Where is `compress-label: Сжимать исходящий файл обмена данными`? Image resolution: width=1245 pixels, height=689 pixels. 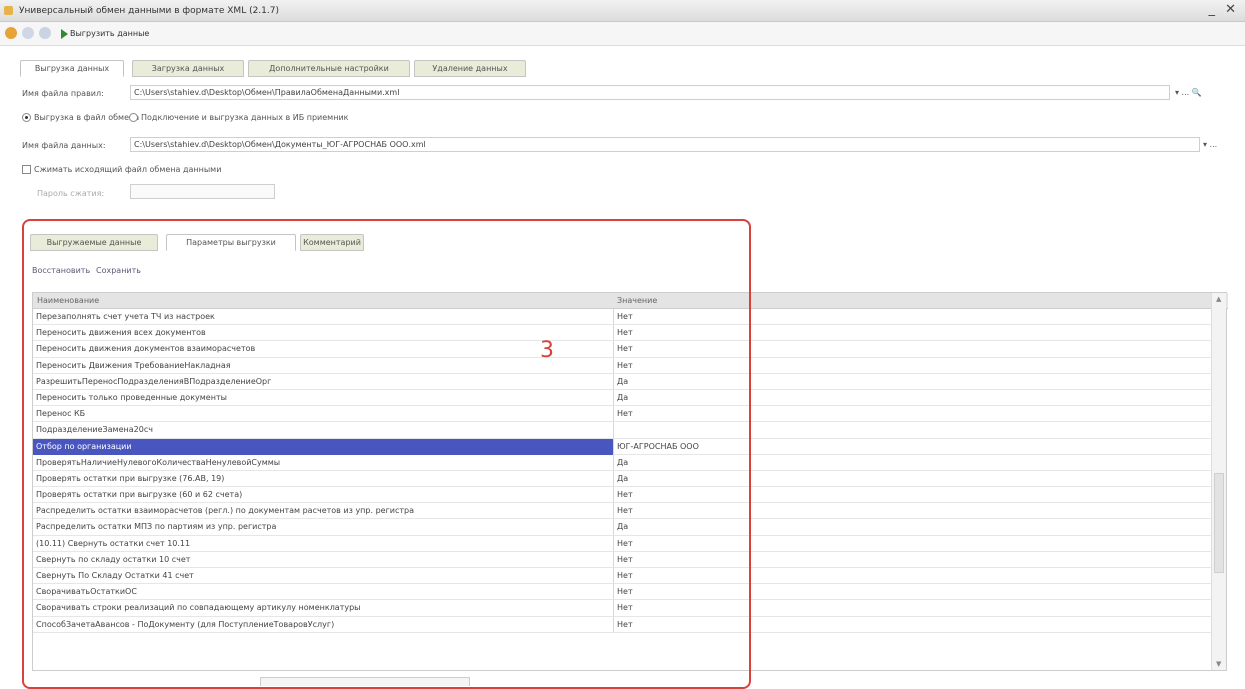 compress-label: Сжимать исходящий файл обмена данными is located at coordinates (128, 169).